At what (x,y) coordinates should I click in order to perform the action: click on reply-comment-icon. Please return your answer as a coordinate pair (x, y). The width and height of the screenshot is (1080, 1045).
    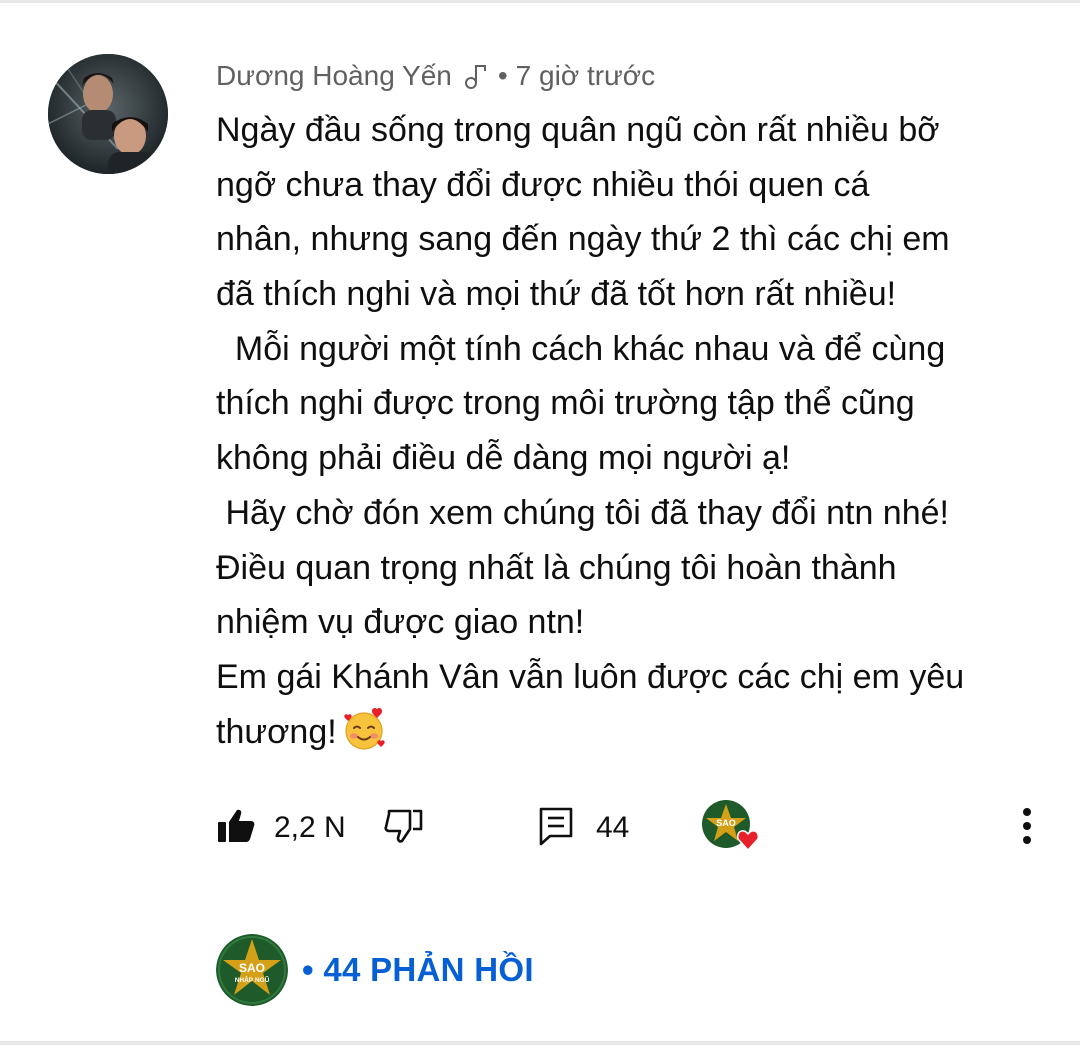
    Looking at the image, I should click on (556, 828).